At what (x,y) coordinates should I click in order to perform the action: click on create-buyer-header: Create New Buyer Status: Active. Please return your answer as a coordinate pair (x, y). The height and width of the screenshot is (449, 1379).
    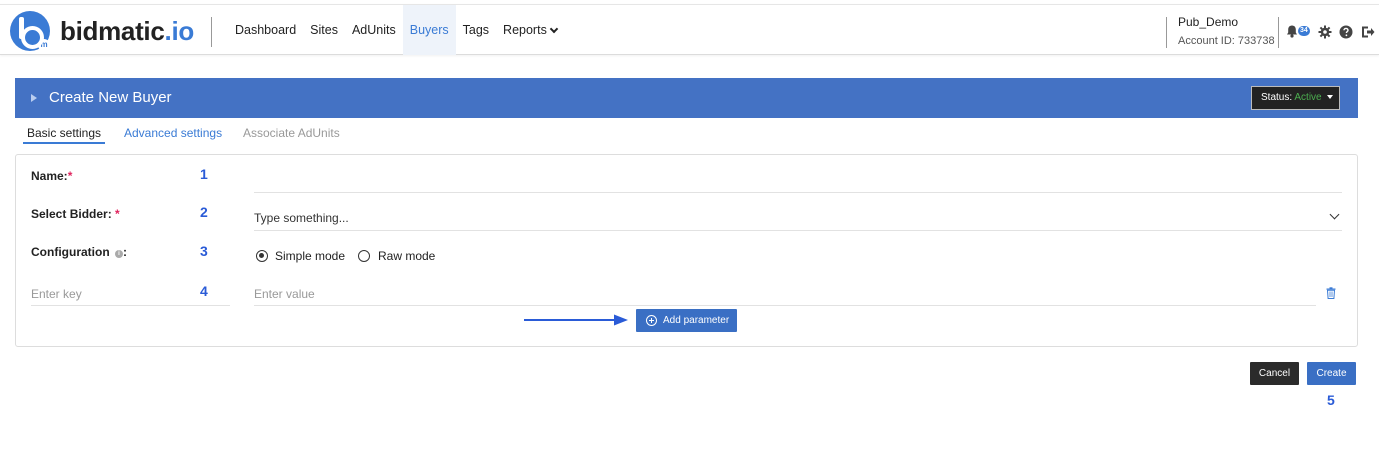
    Looking at the image, I should click on (686, 98).